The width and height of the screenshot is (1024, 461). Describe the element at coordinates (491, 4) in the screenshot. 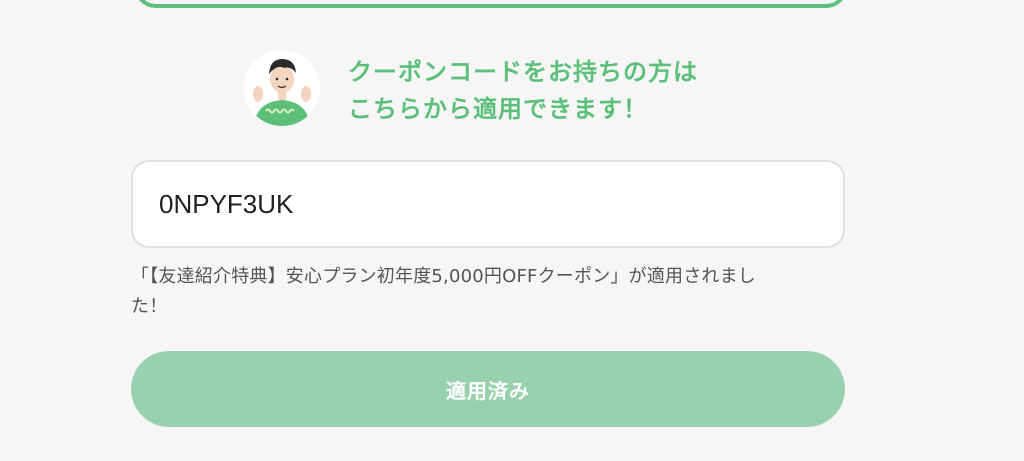

I see `previous-card-edge` at that location.